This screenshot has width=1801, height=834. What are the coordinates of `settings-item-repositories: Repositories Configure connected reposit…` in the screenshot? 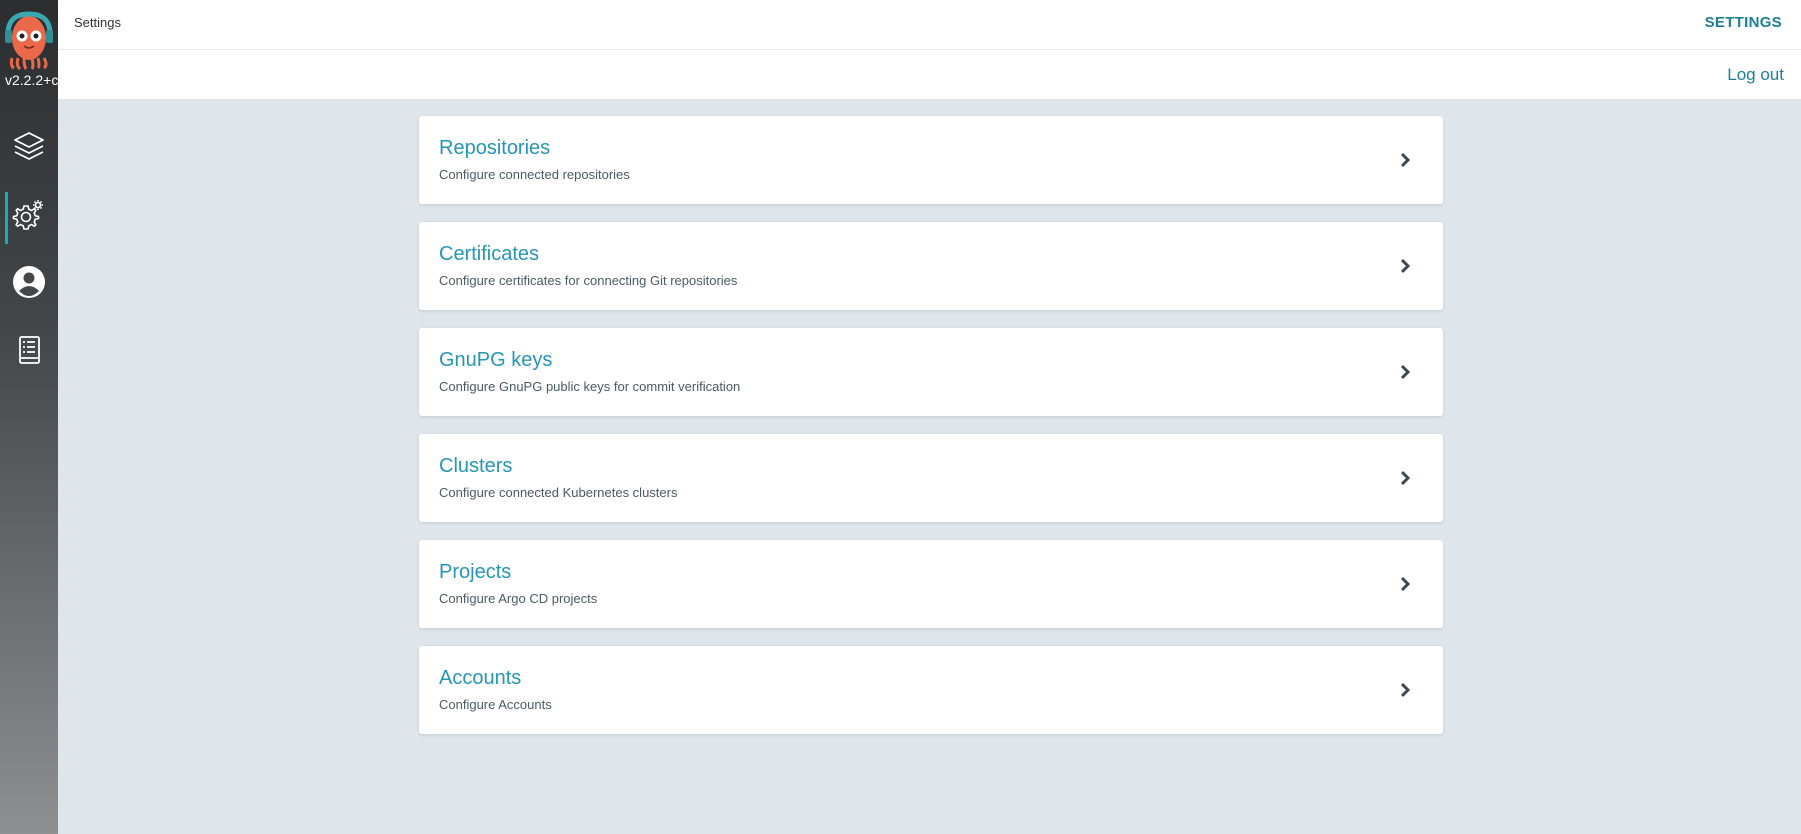 It's located at (931, 160).